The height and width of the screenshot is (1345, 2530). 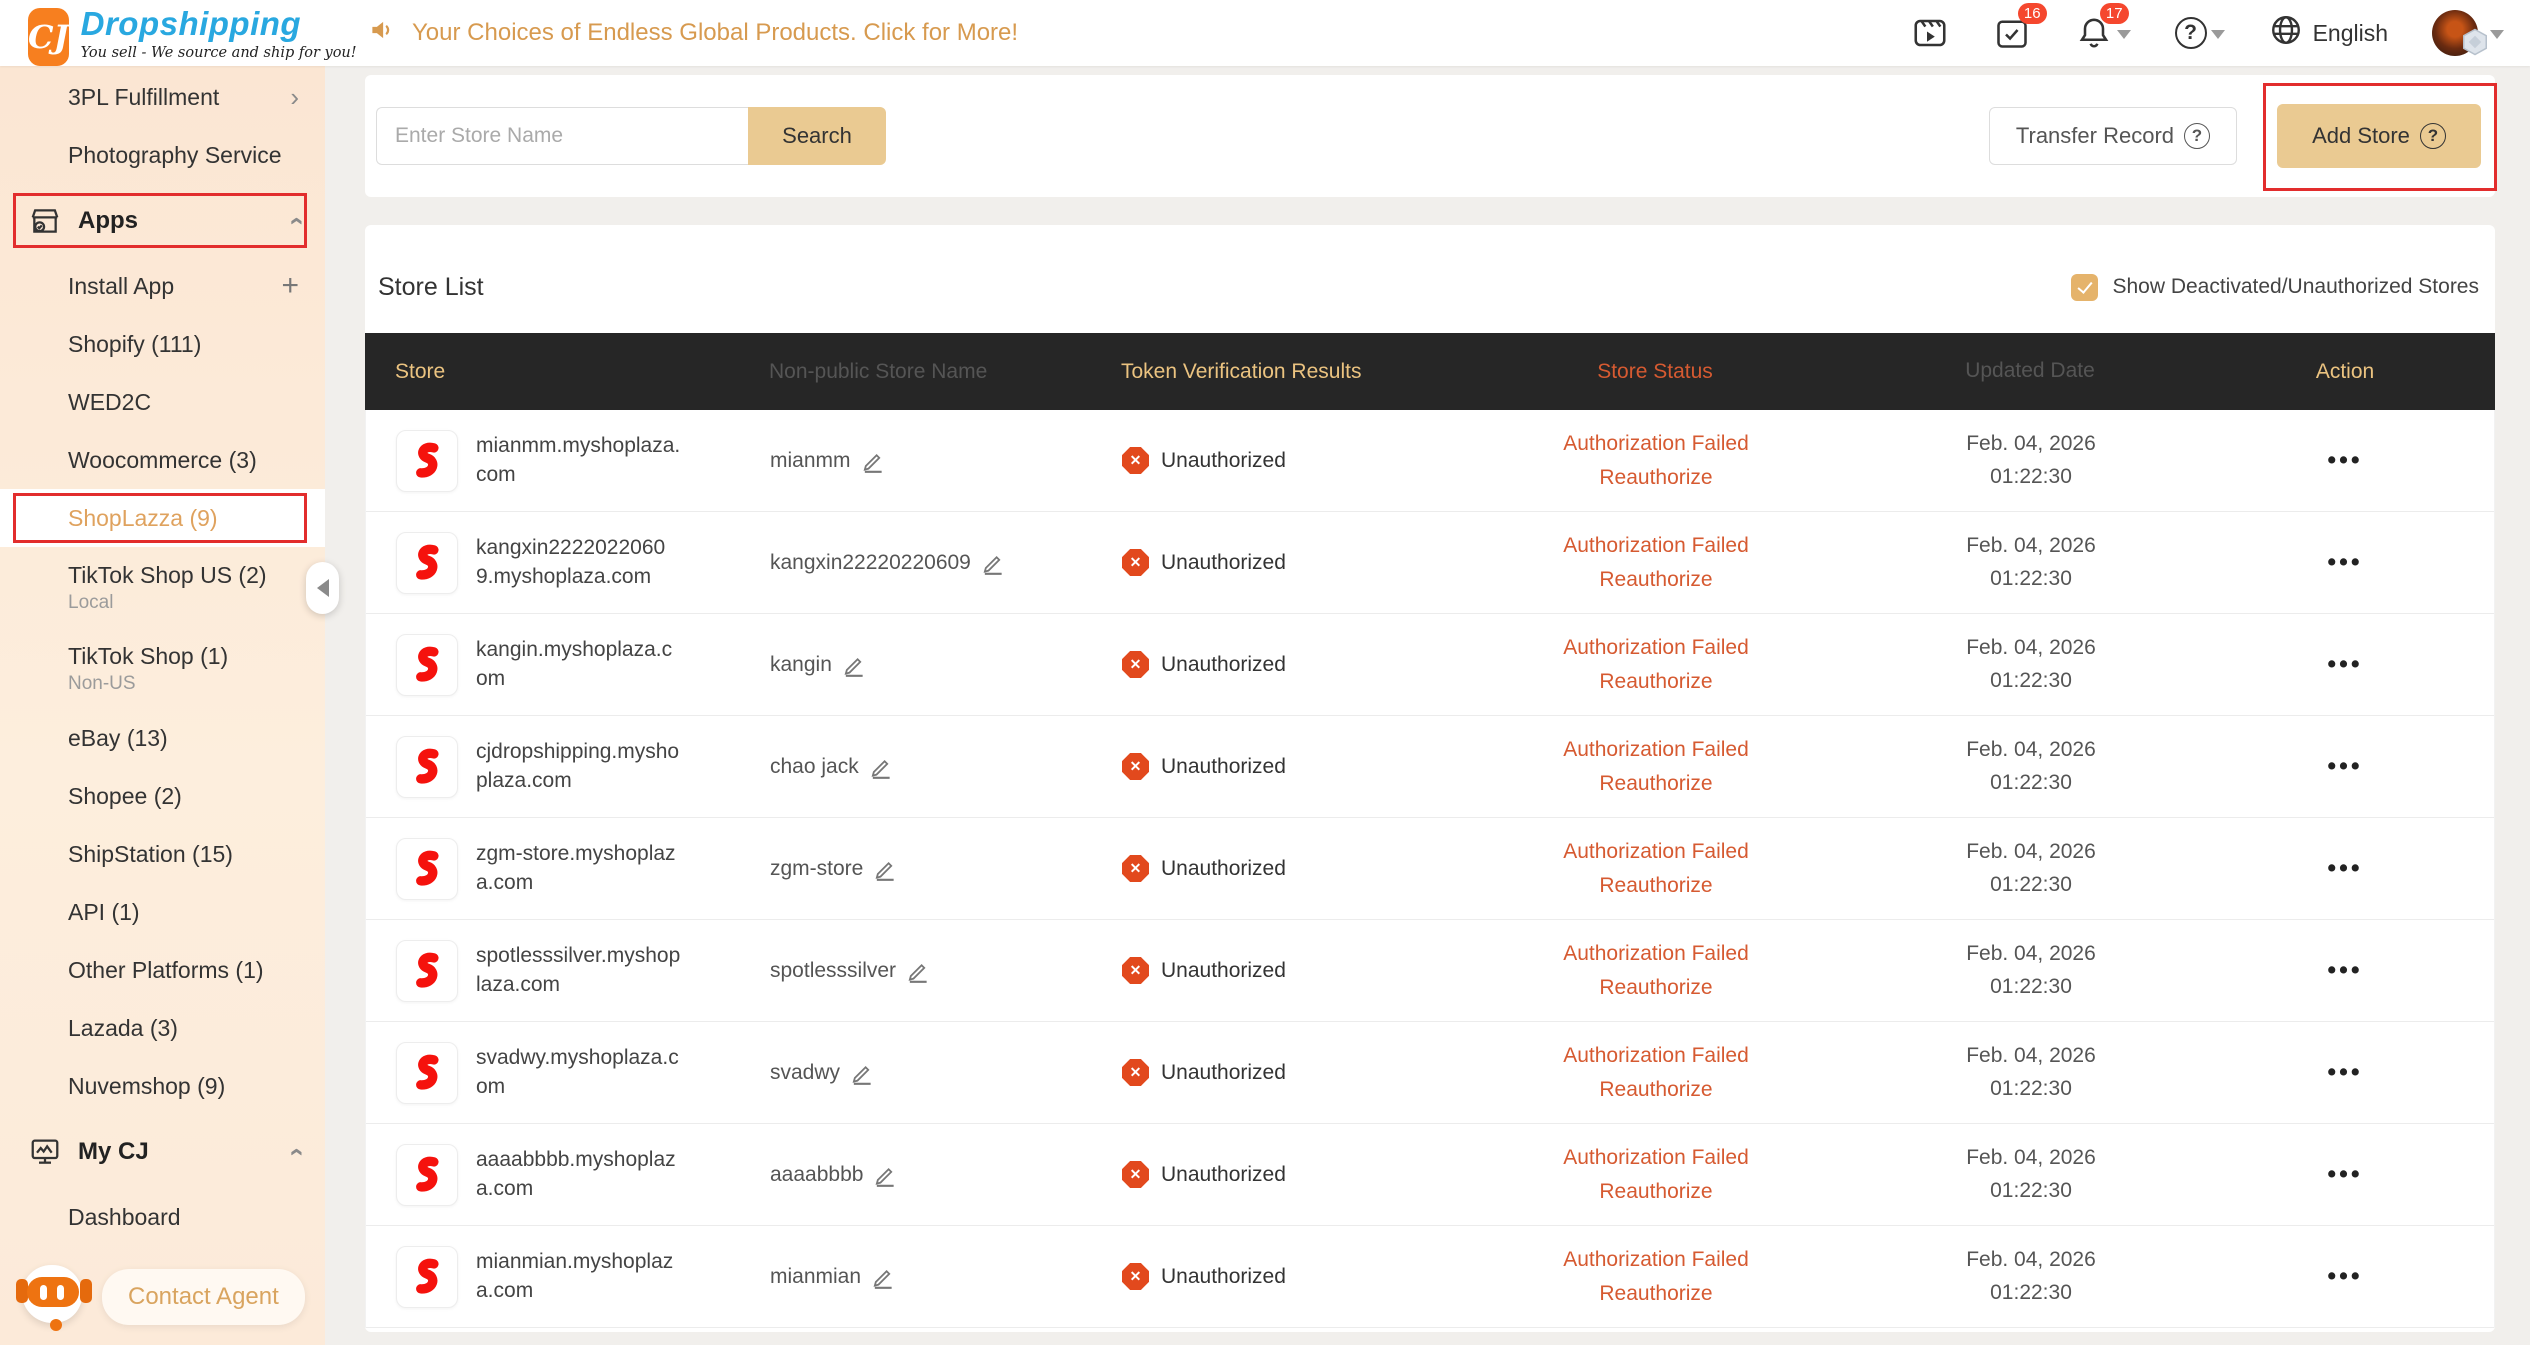 I want to click on contact-agent: Contact Agent, so click(x=157, y=1297).